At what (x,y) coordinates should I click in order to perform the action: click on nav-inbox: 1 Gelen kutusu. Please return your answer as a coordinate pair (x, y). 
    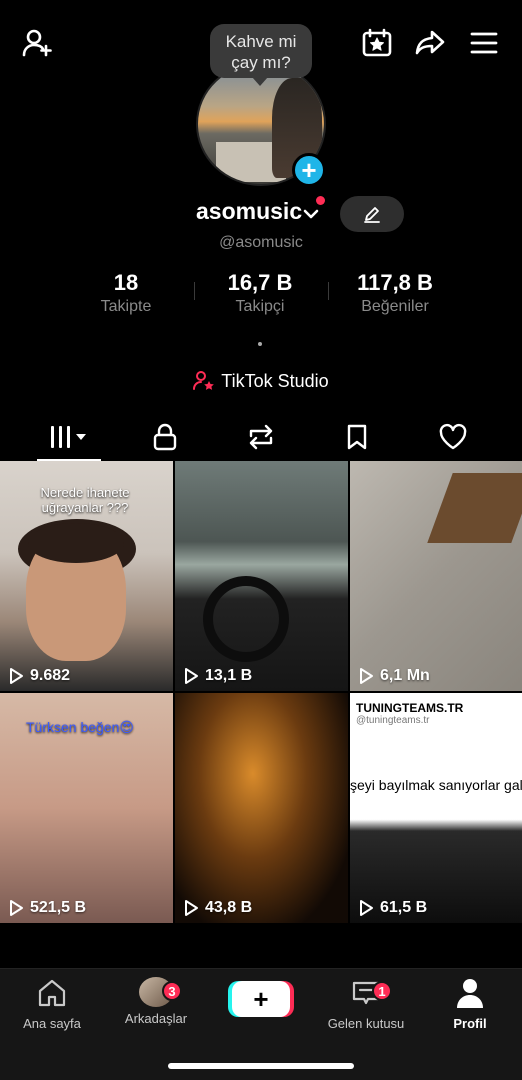
    Looking at the image, I should click on (366, 1004).